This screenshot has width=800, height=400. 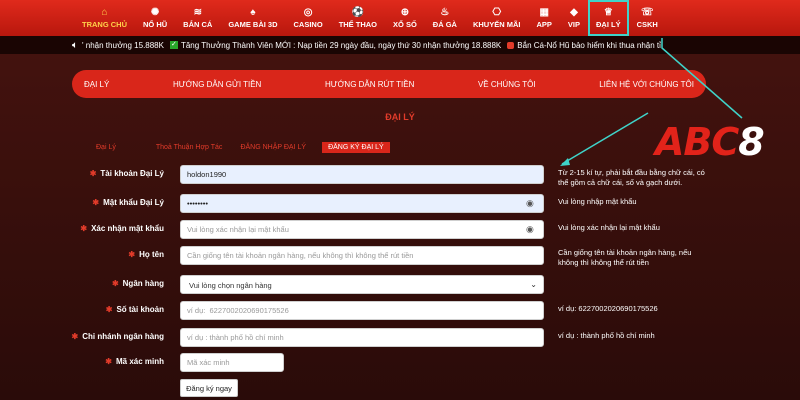 I want to click on nav-item-7: ♨ ĐÁ GÀ, so click(x=445, y=18).